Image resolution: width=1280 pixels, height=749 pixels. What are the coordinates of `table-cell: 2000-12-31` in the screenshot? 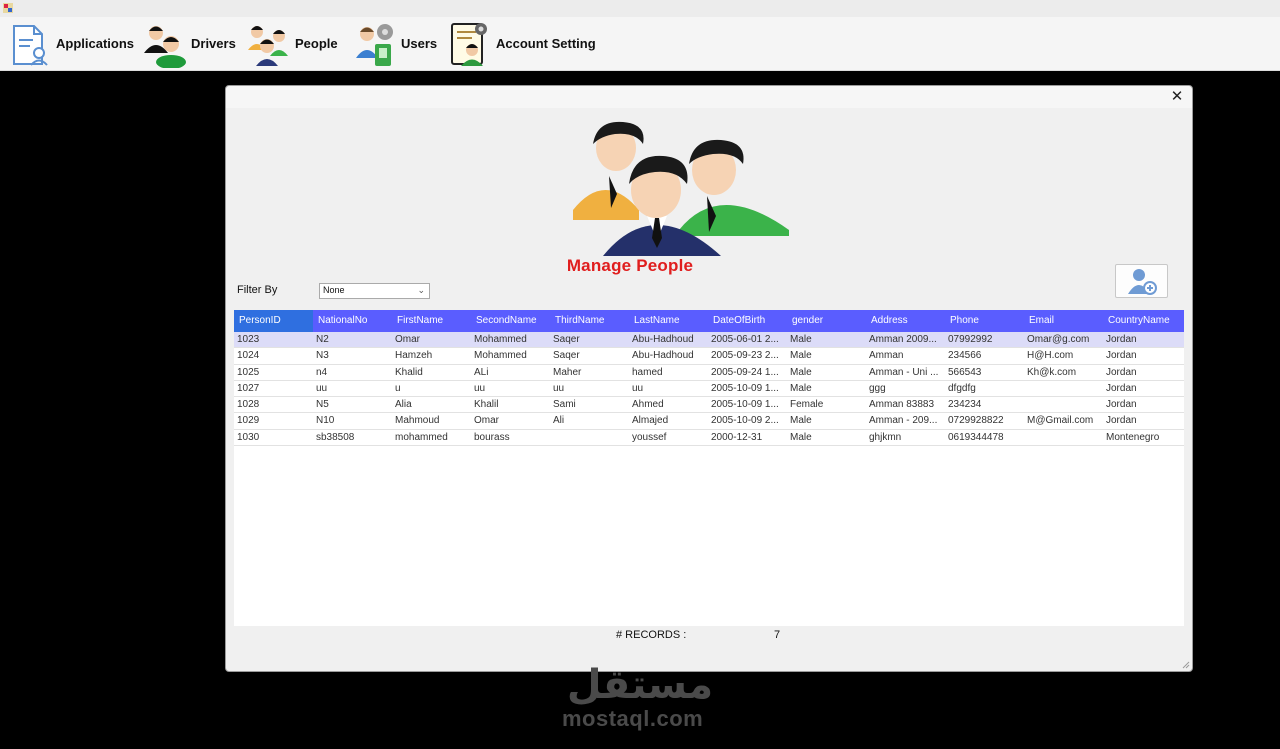 It's located at (737, 437).